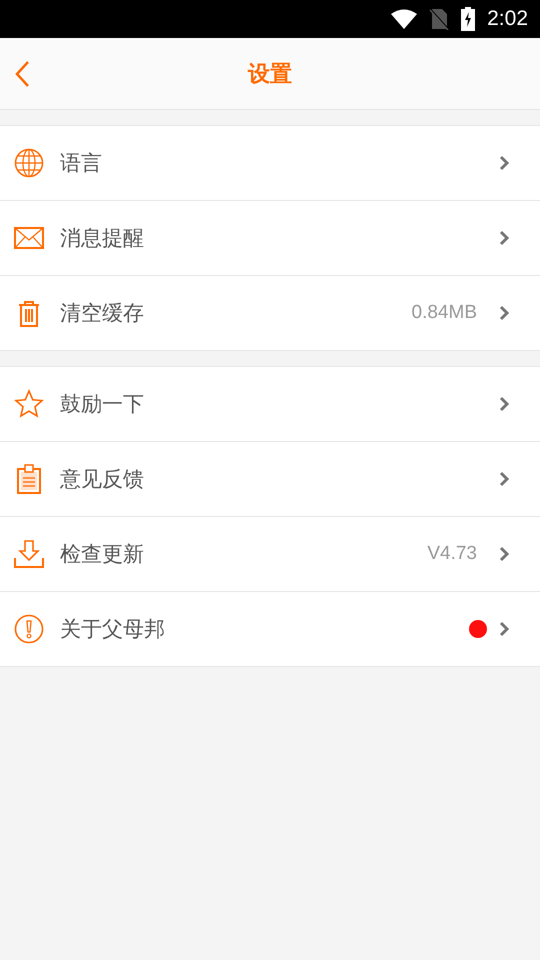 This screenshot has height=960, width=540. What do you see at coordinates (270, 313) in the screenshot?
I see `settings-row: 清空缓存 0.84MB` at bounding box center [270, 313].